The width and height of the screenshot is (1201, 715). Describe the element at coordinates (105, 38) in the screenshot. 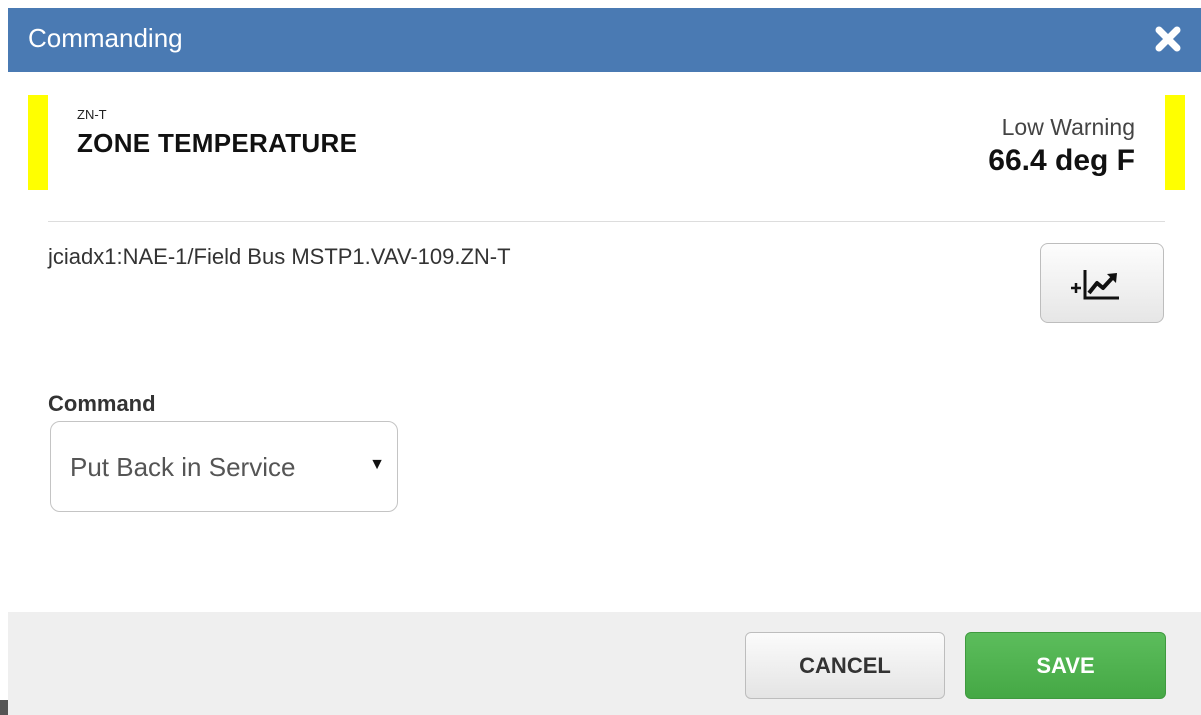

I see `dialog-title: Commanding` at that location.